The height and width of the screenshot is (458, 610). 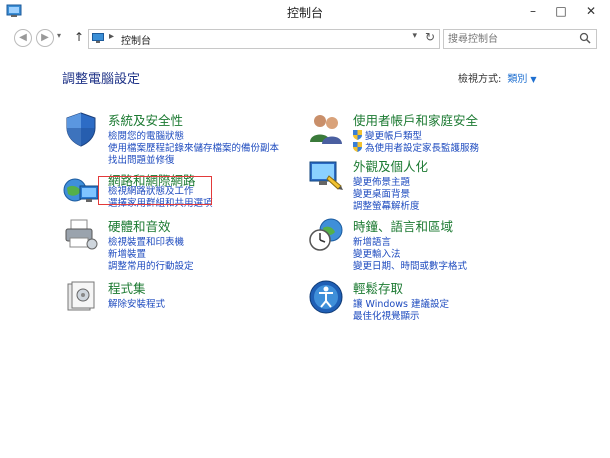 What do you see at coordinates (414, 36) in the screenshot?
I see `address-dropdown-icon: ▾` at bounding box center [414, 36].